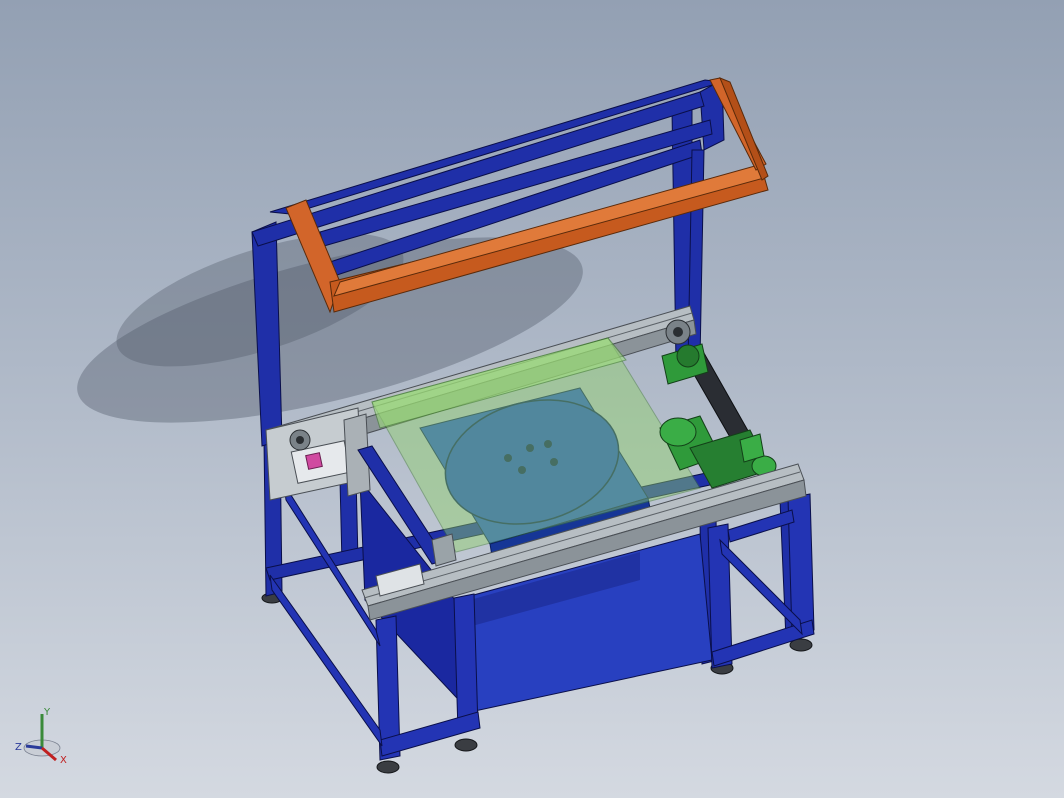 Image resolution: width=1064 pixels, height=798 pixels. Describe the element at coordinates (34, 747) in the screenshot. I see `z-axis-arrow` at that location.